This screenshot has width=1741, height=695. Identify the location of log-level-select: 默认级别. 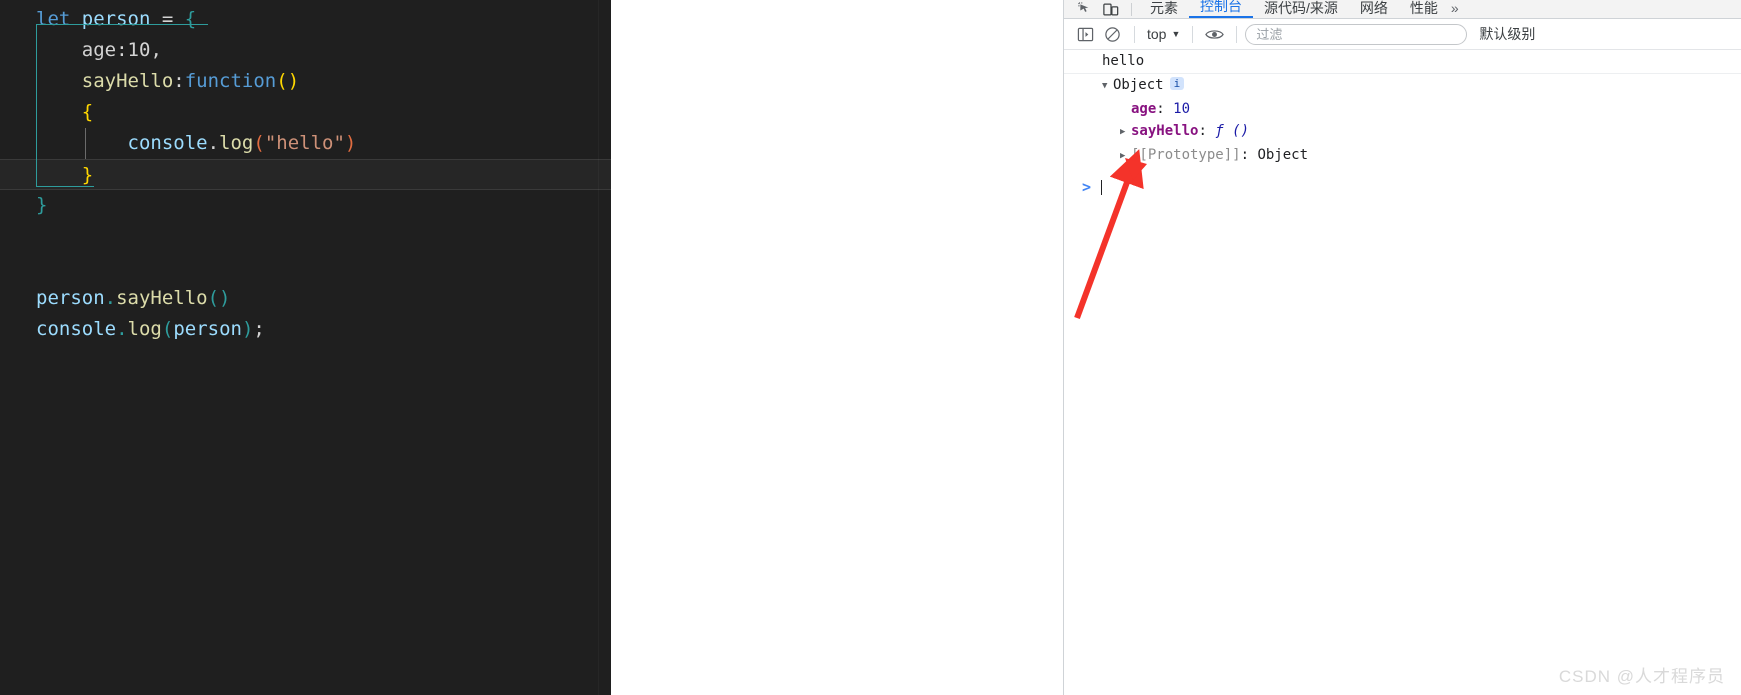
(1507, 34).